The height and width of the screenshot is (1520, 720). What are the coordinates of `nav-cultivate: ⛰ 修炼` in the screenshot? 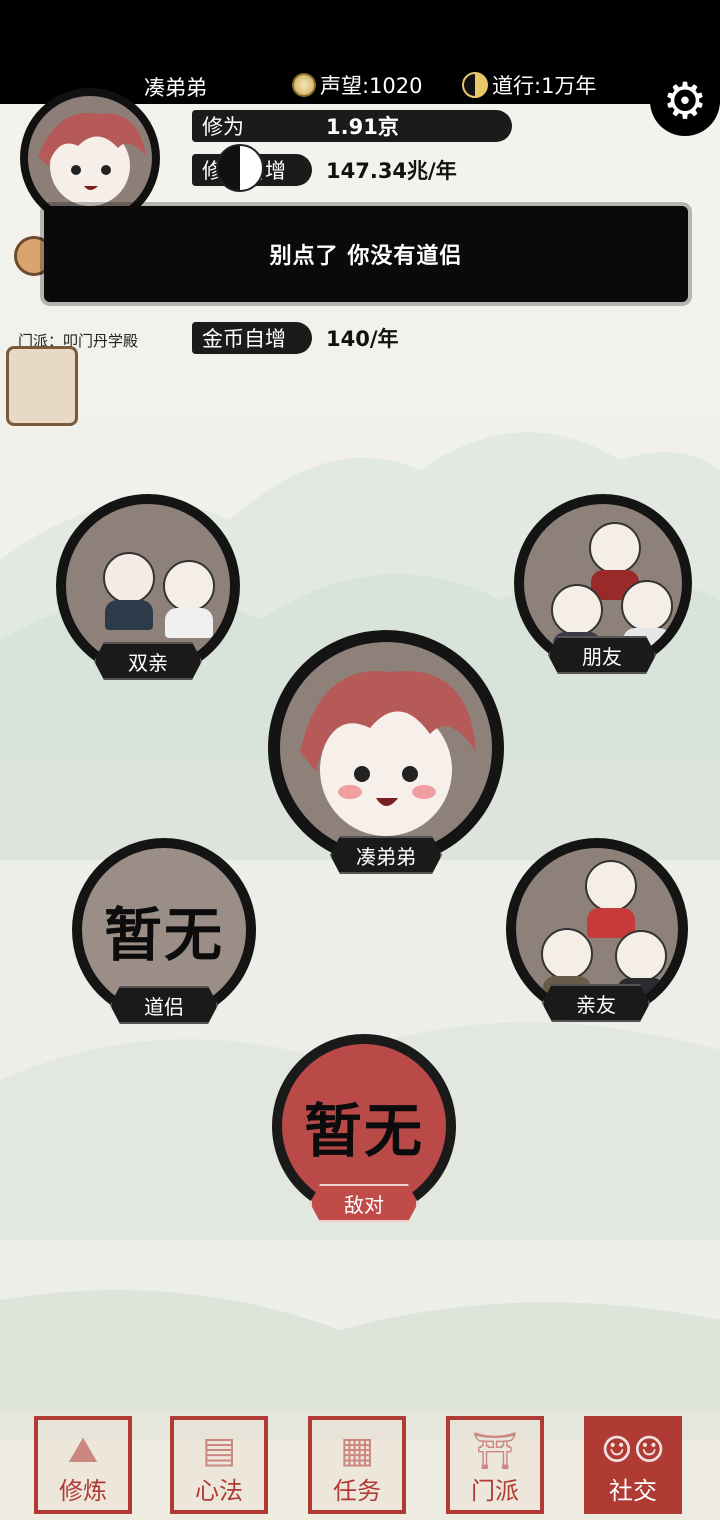 It's located at (83, 1465).